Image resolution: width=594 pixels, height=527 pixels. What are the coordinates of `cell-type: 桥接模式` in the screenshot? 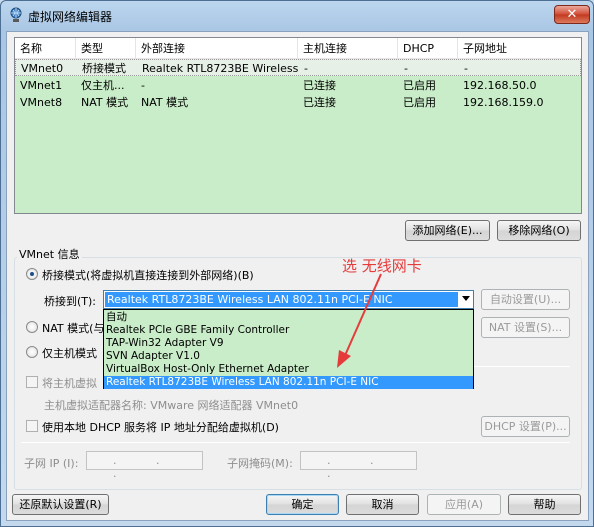 It's located at (104, 68).